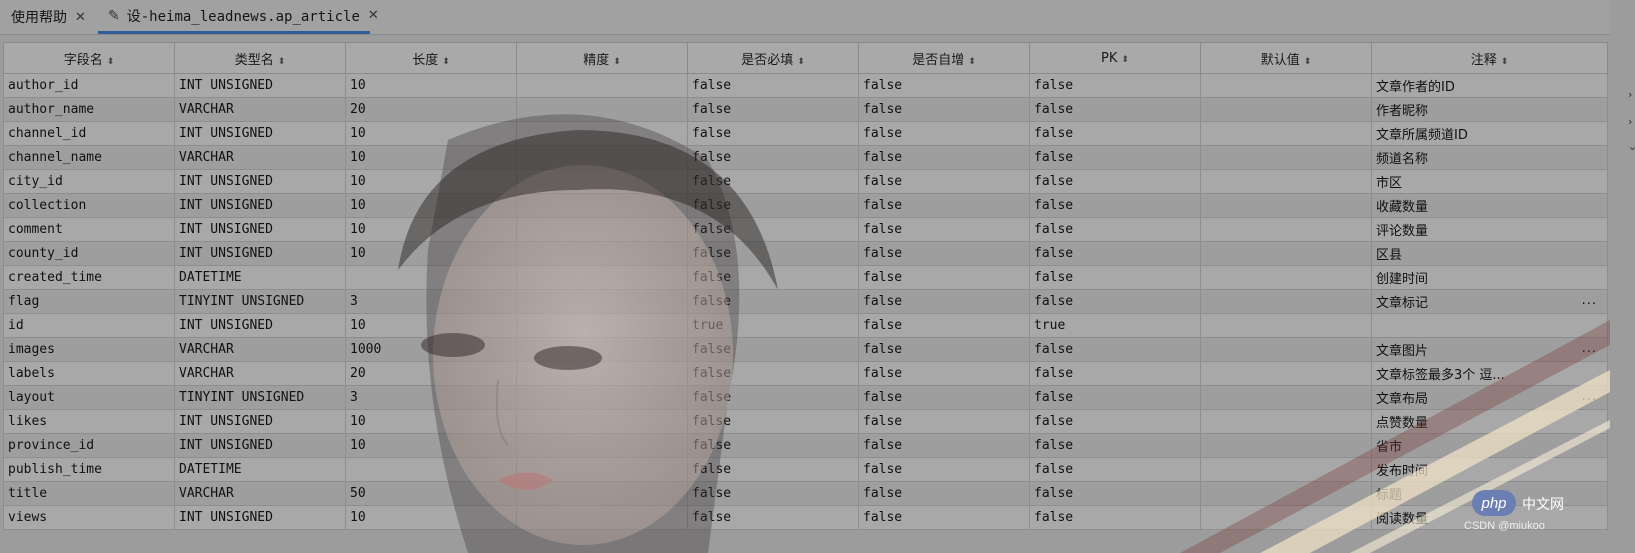  I want to click on column-header: 长度 ⬍, so click(431, 58).